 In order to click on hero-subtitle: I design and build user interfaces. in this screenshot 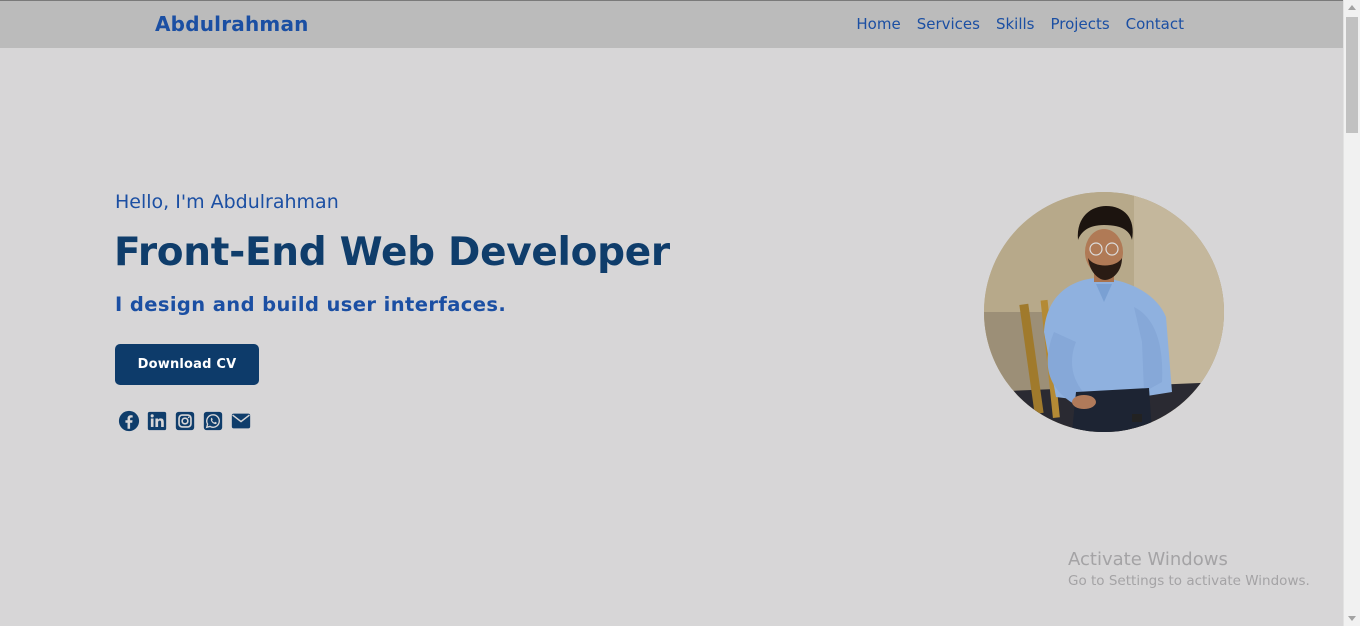, I will do `click(311, 304)`.